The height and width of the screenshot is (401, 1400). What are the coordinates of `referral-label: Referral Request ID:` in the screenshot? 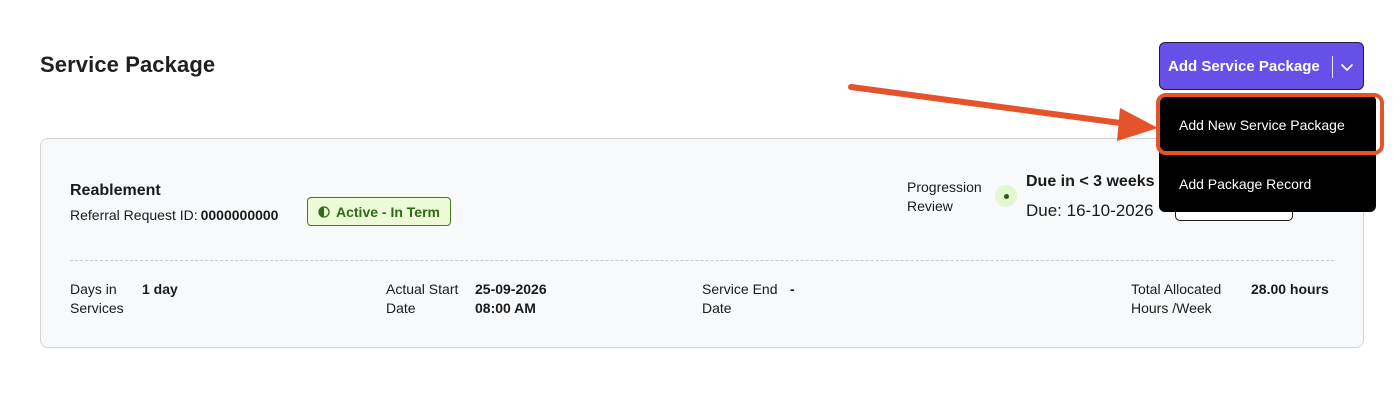 It's located at (134, 215).